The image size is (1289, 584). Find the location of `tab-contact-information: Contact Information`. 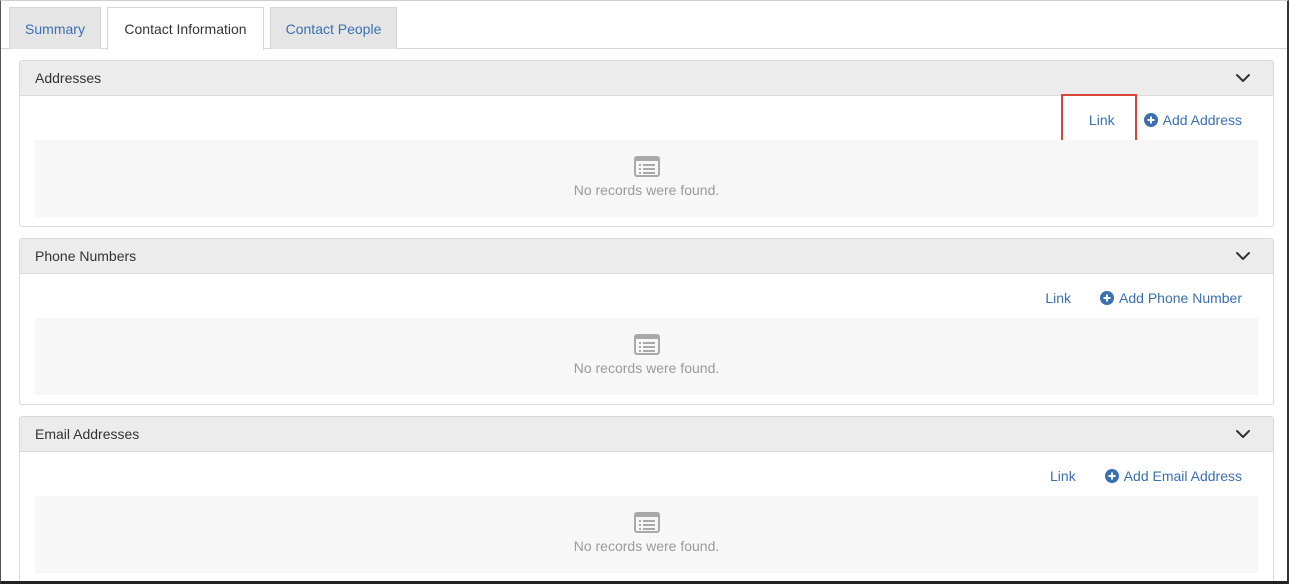

tab-contact-information: Contact Information is located at coordinates (185, 28).